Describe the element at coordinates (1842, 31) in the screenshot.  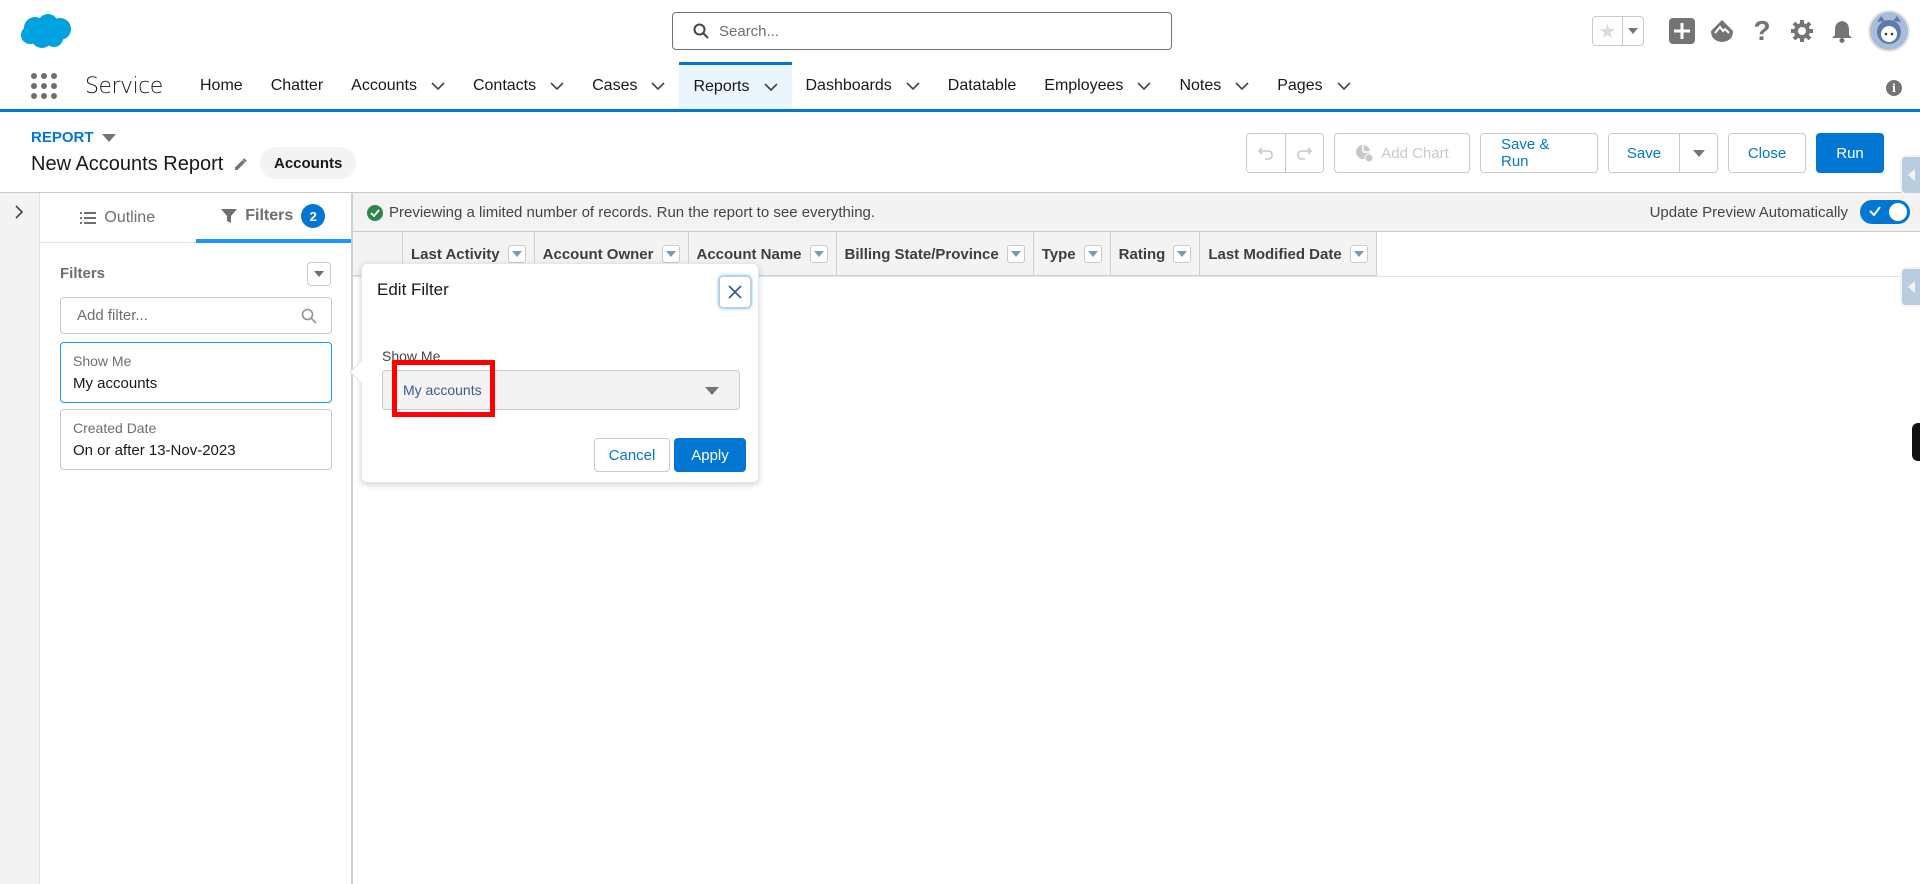
I see `notifications-bell-icon` at that location.